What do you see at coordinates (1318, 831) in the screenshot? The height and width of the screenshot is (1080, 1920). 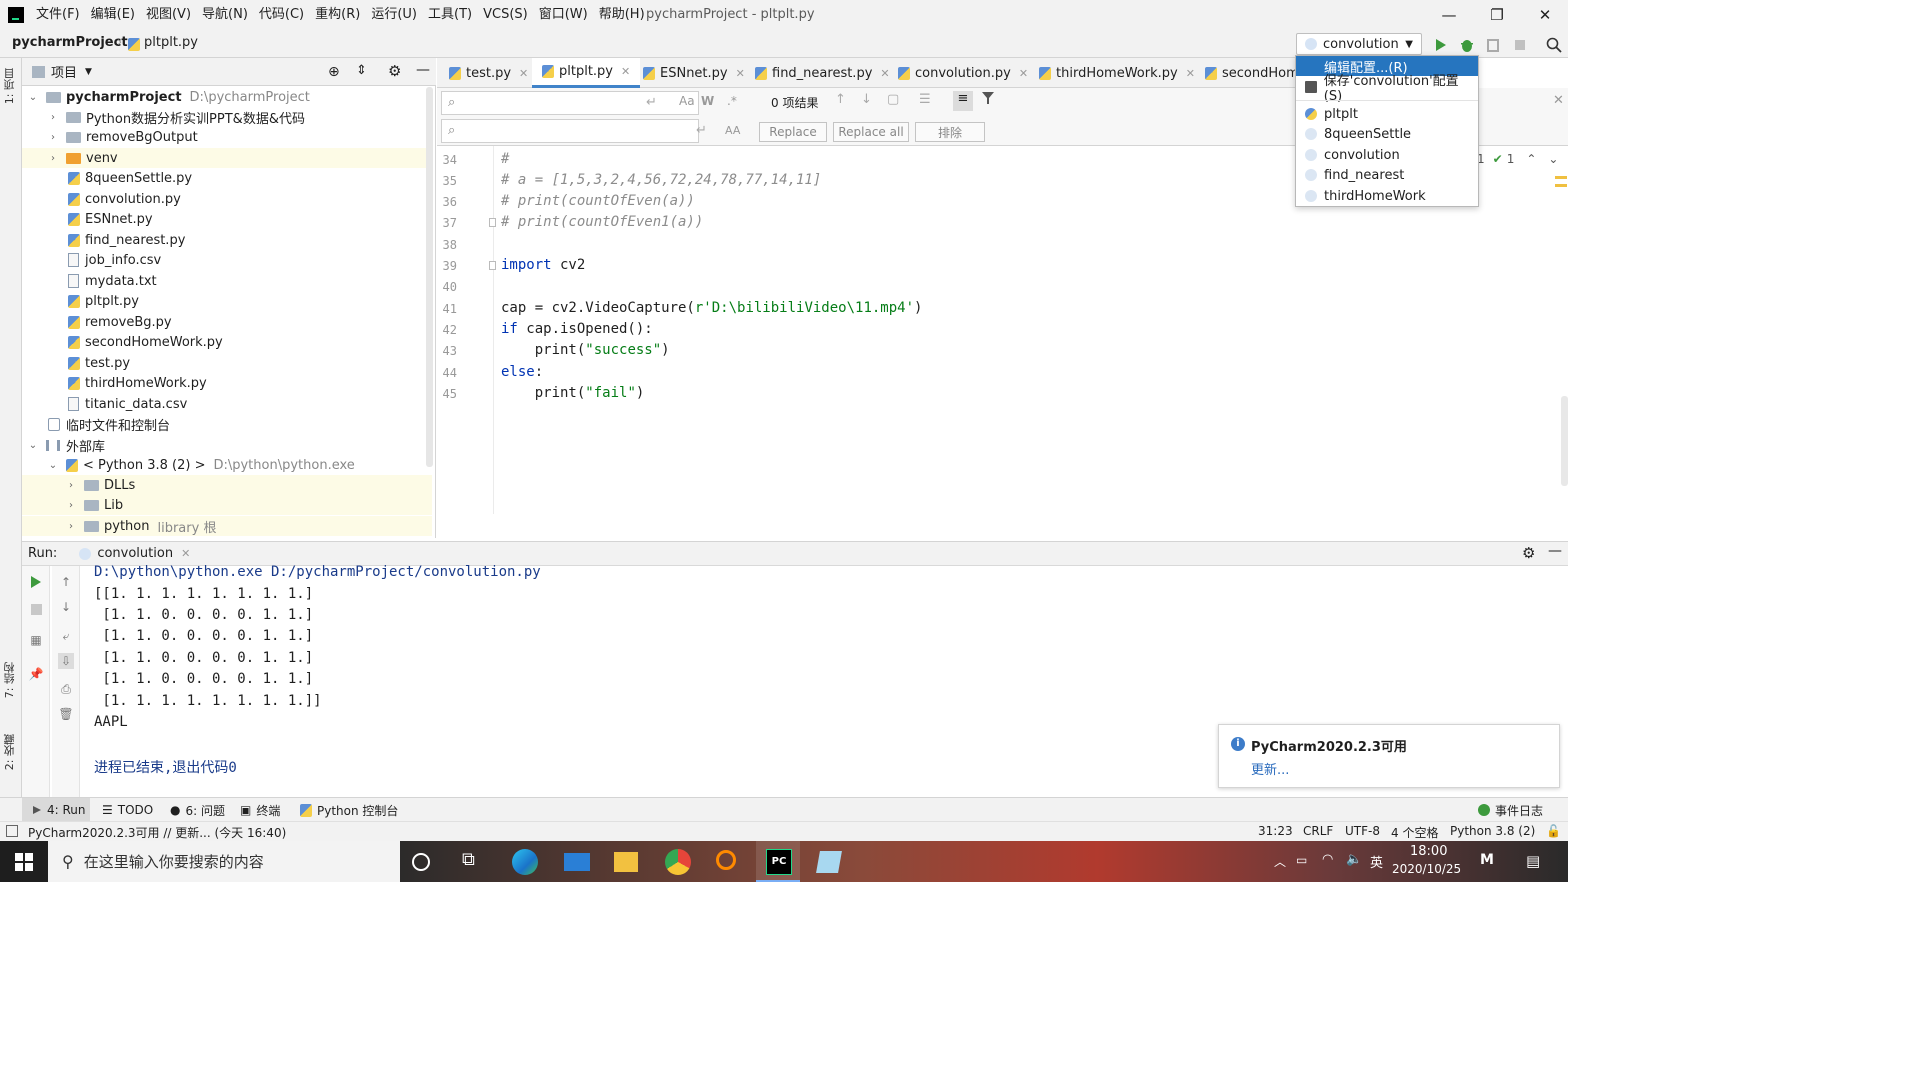 I see `status-line-separator: CRLF` at bounding box center [1318, 831].